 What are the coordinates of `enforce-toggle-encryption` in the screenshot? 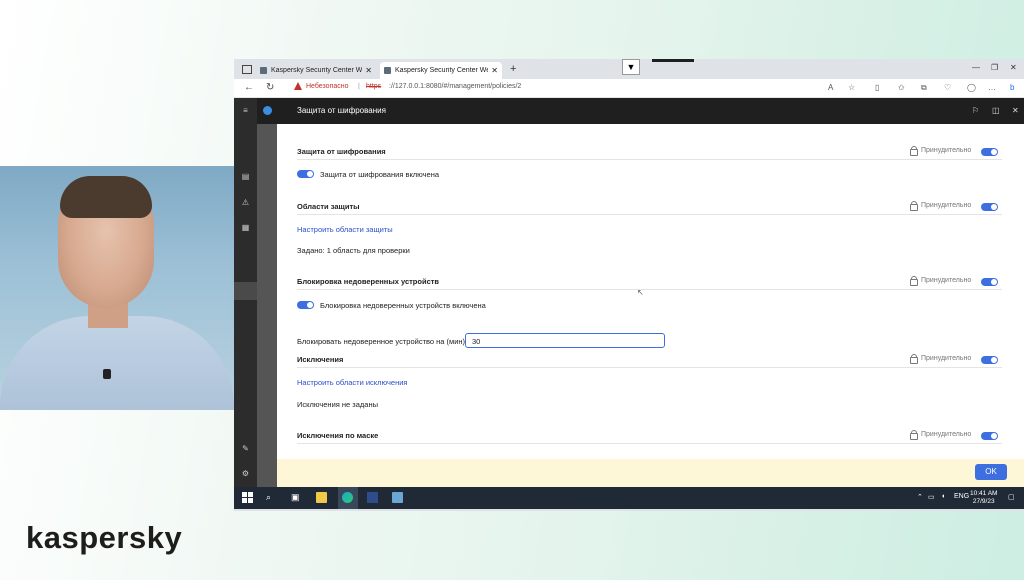 It's located at (989, 152).